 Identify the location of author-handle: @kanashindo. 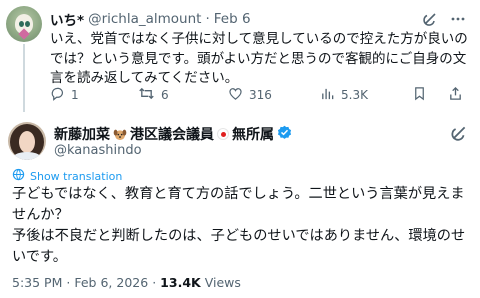
(98, 150).